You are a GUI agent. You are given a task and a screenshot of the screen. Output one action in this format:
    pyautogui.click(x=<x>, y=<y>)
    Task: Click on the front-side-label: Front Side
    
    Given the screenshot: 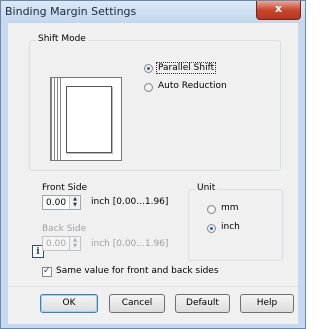 What is the action you would take?
    pyautogui.click(x=65, y=188)
    